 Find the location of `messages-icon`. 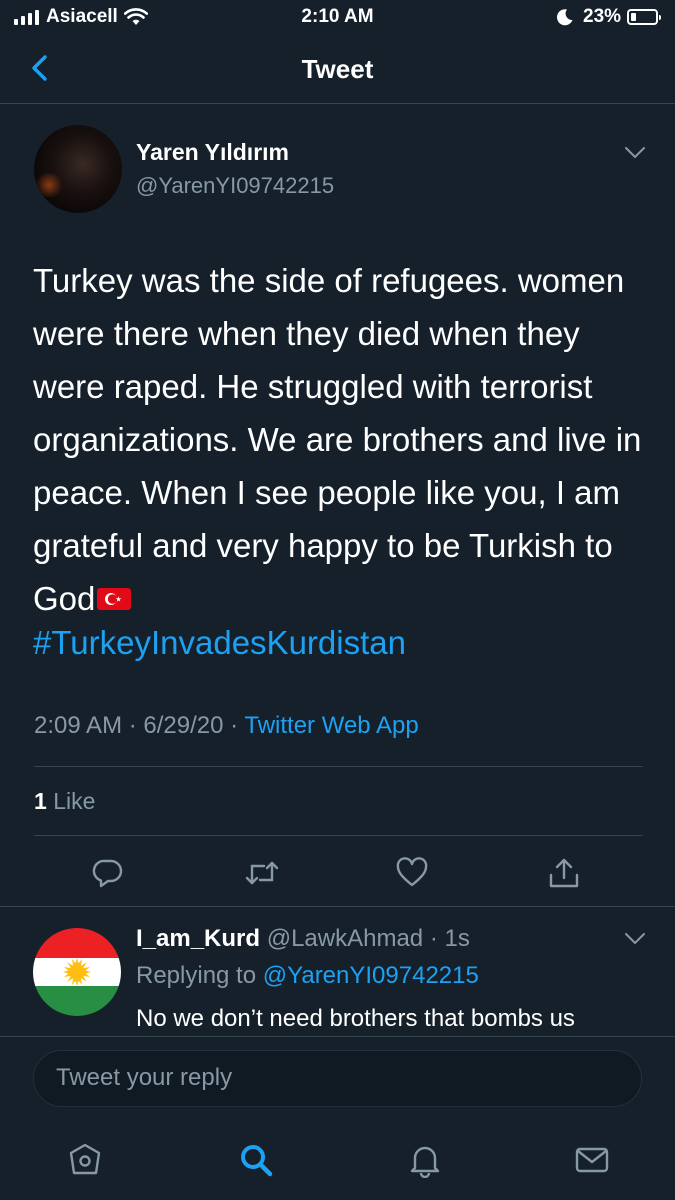

messages-icon is located at coordinates (592, 1160).